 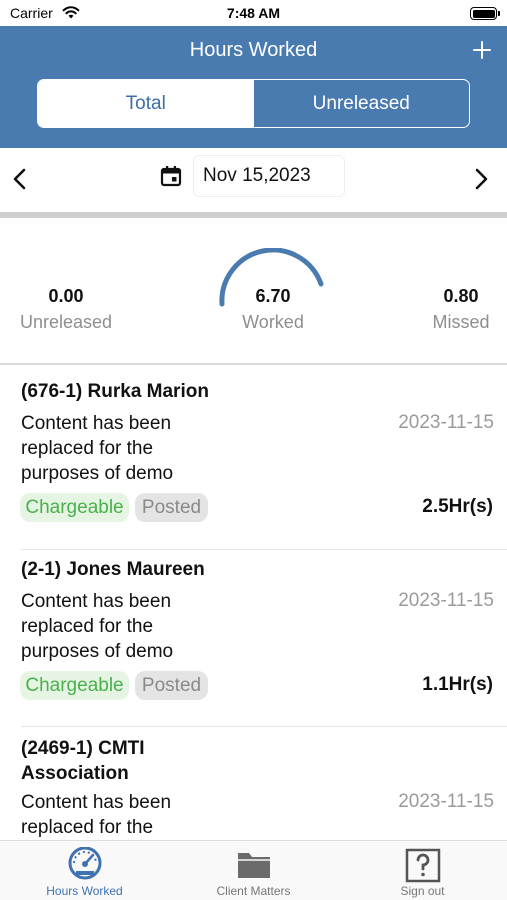 I want to click on entry-title: (2-1) Jones Maureen, so click(x=113, y=569).